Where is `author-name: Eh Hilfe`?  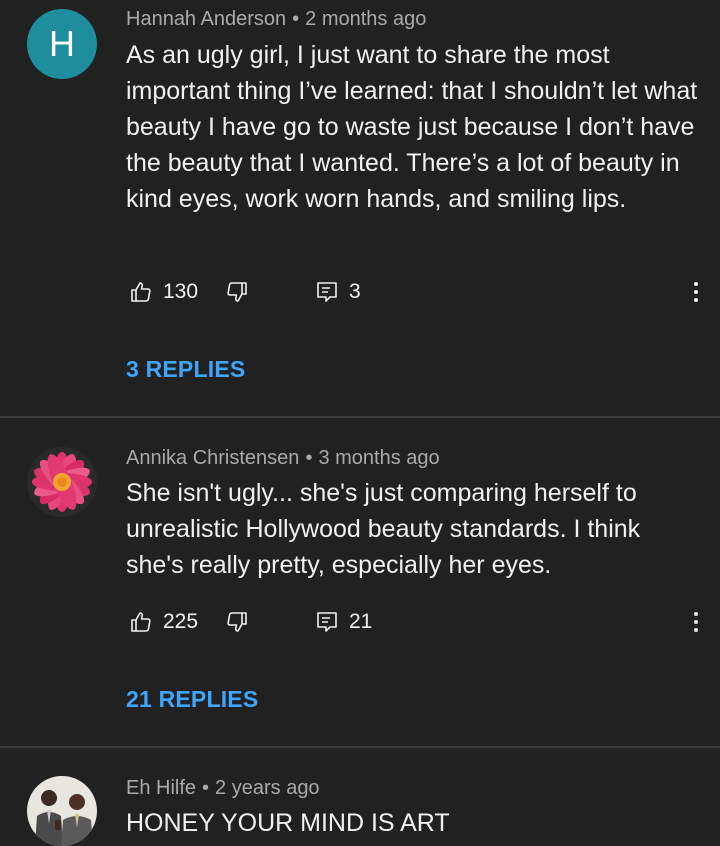 author-name: Eh Hilfe is located at coordinates (161, 788).